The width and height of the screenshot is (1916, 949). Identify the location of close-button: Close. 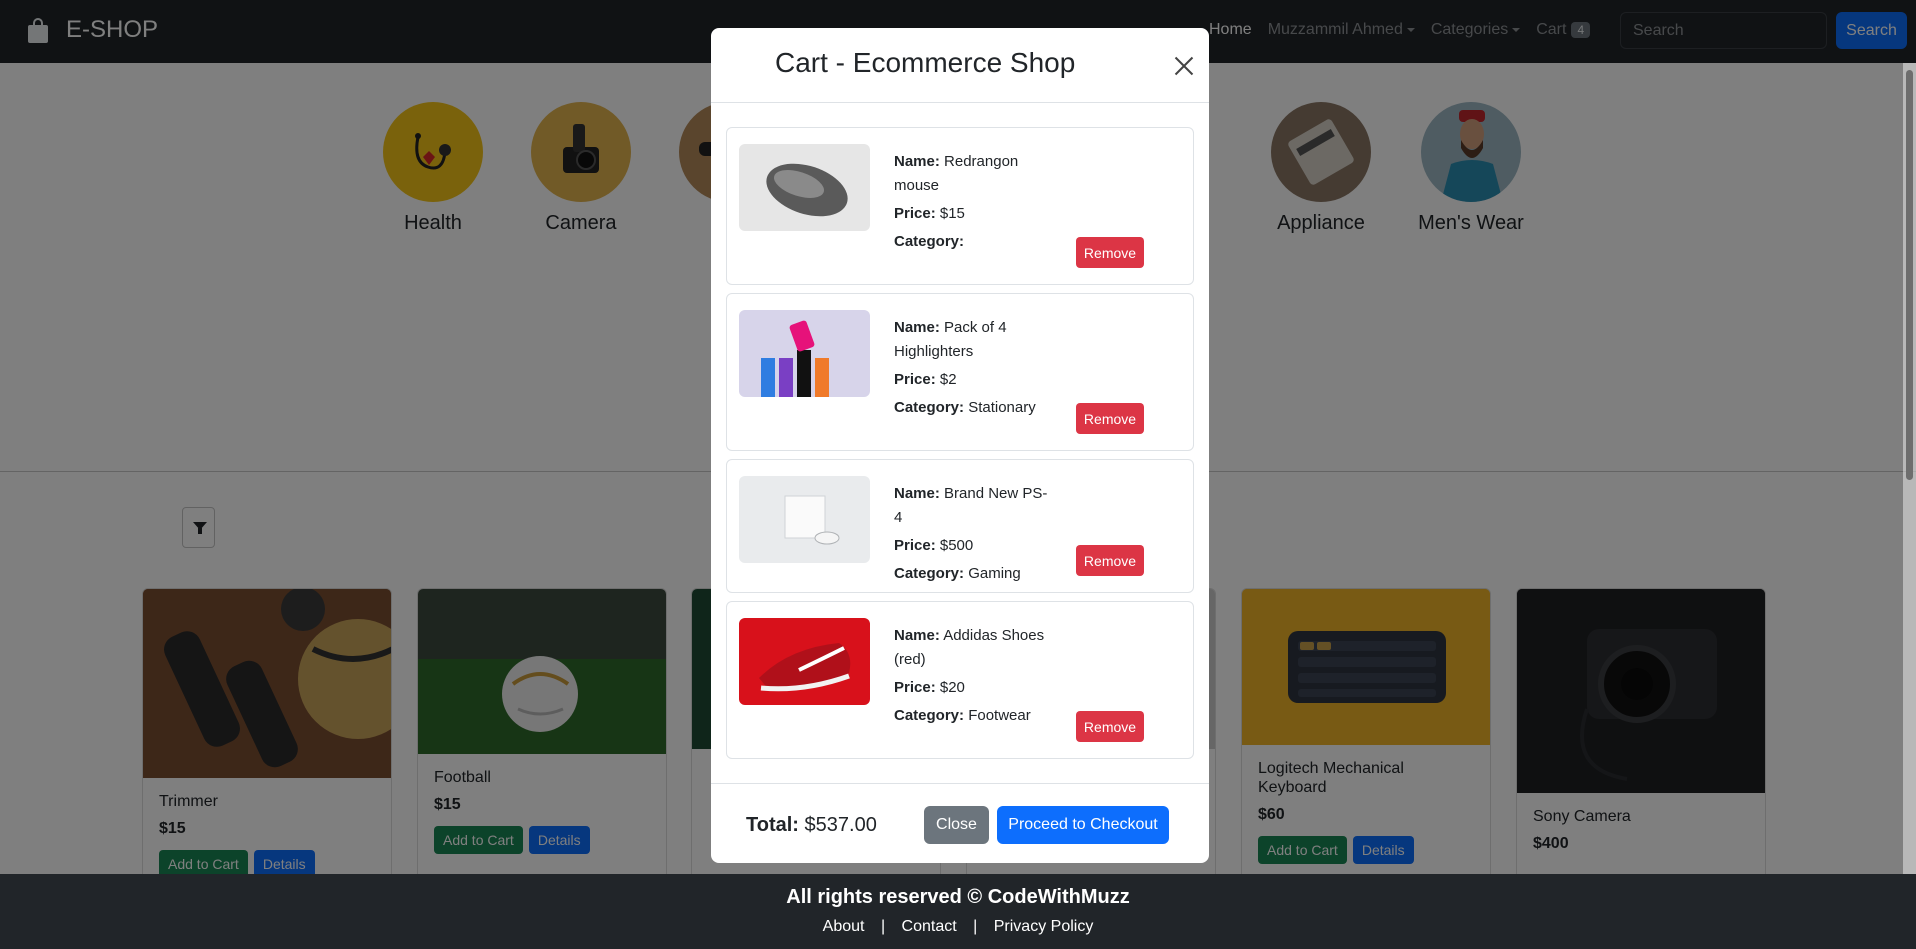
(956, 825).